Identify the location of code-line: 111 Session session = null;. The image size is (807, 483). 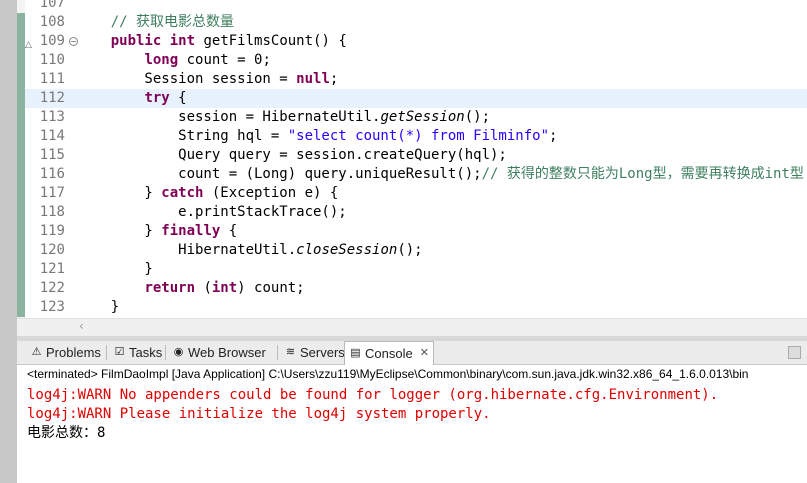
(412, 79).